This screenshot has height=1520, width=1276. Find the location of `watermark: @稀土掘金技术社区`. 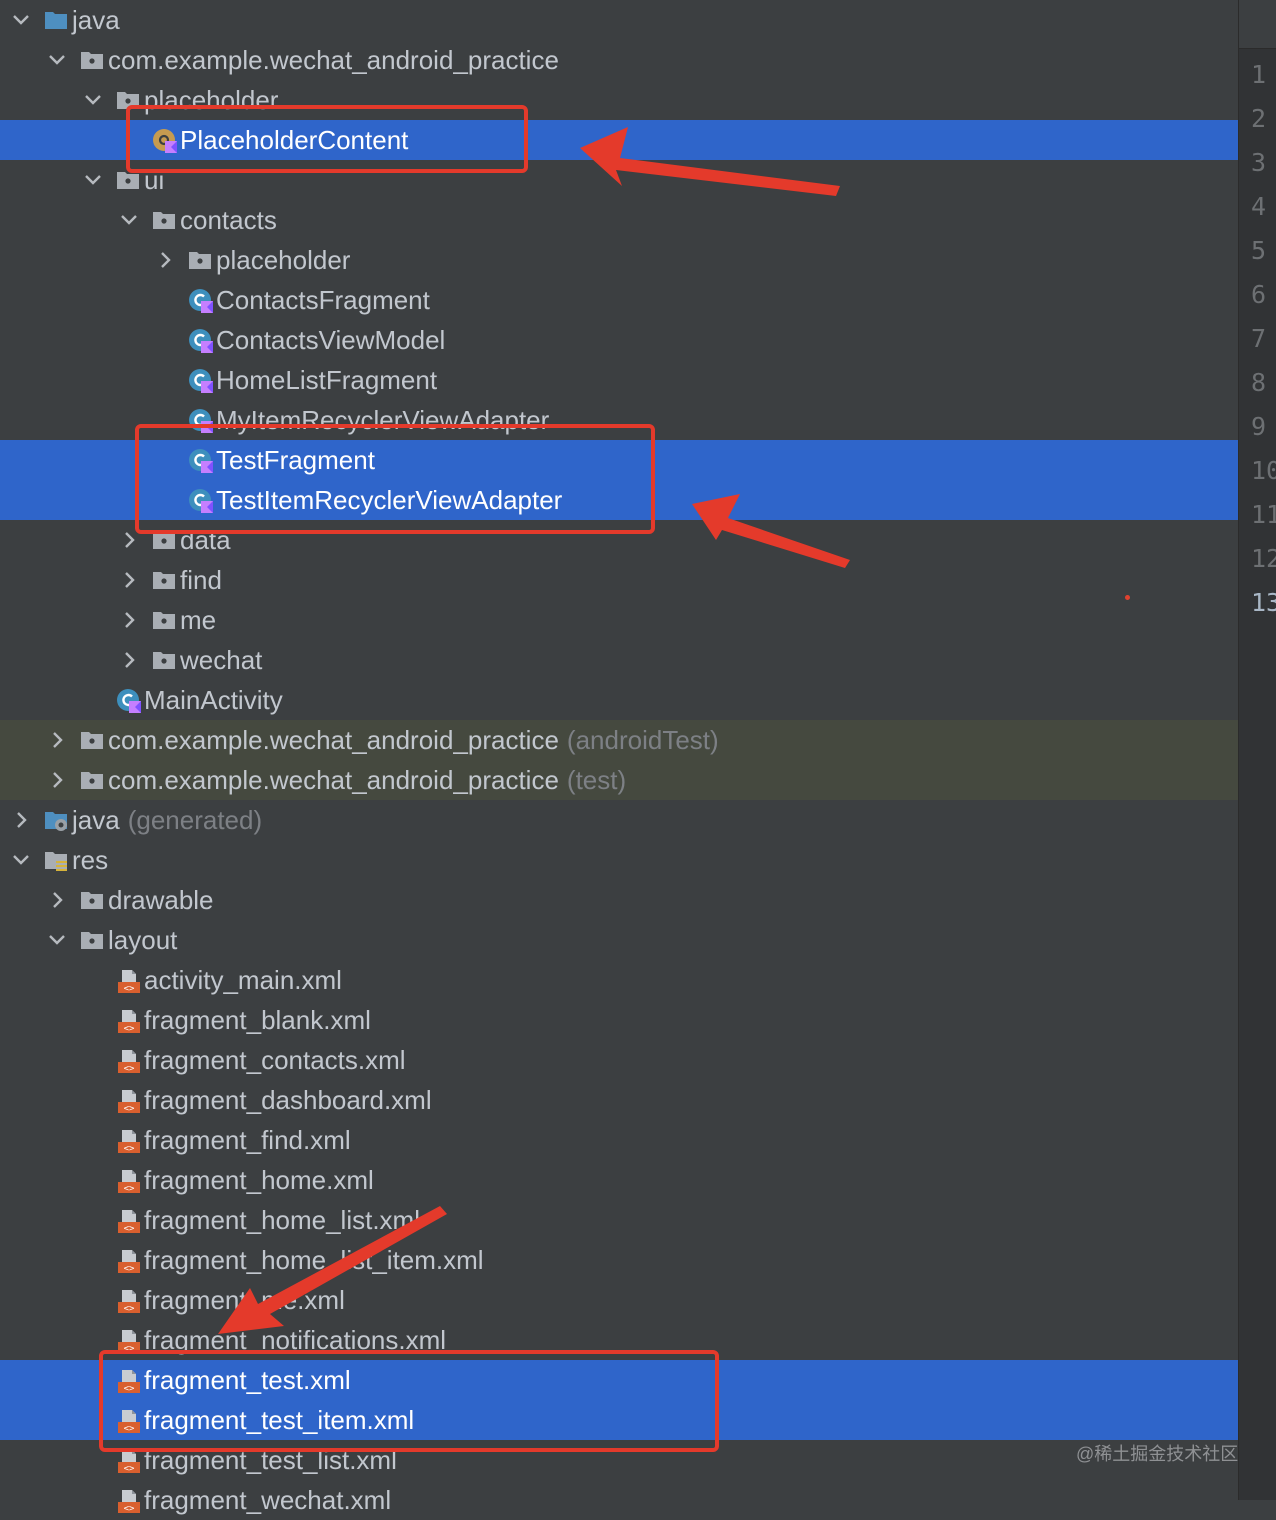

watermark: @稀土掘金技术社区 is located at coordinates (1157, 1454).